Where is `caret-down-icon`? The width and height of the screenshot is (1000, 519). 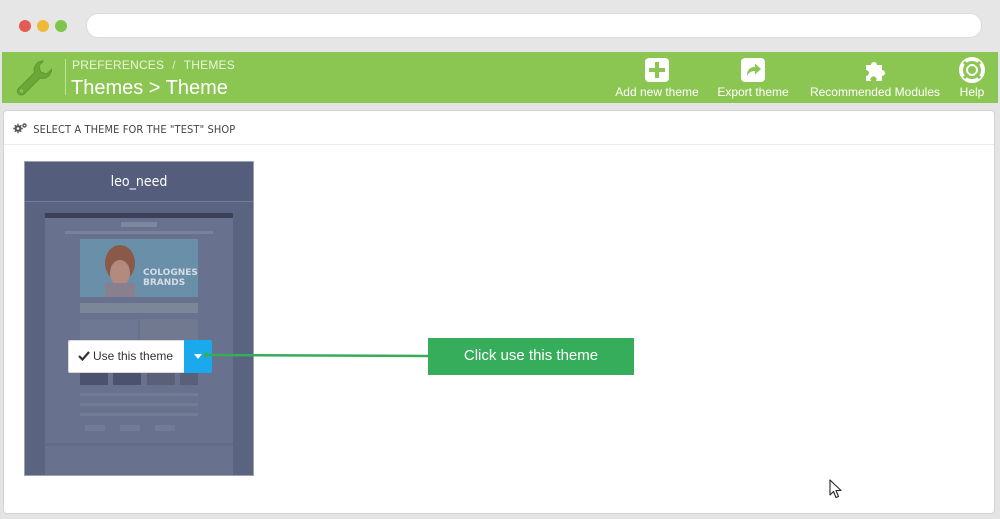 caret-down-icon is located at coordinates (198, 356).